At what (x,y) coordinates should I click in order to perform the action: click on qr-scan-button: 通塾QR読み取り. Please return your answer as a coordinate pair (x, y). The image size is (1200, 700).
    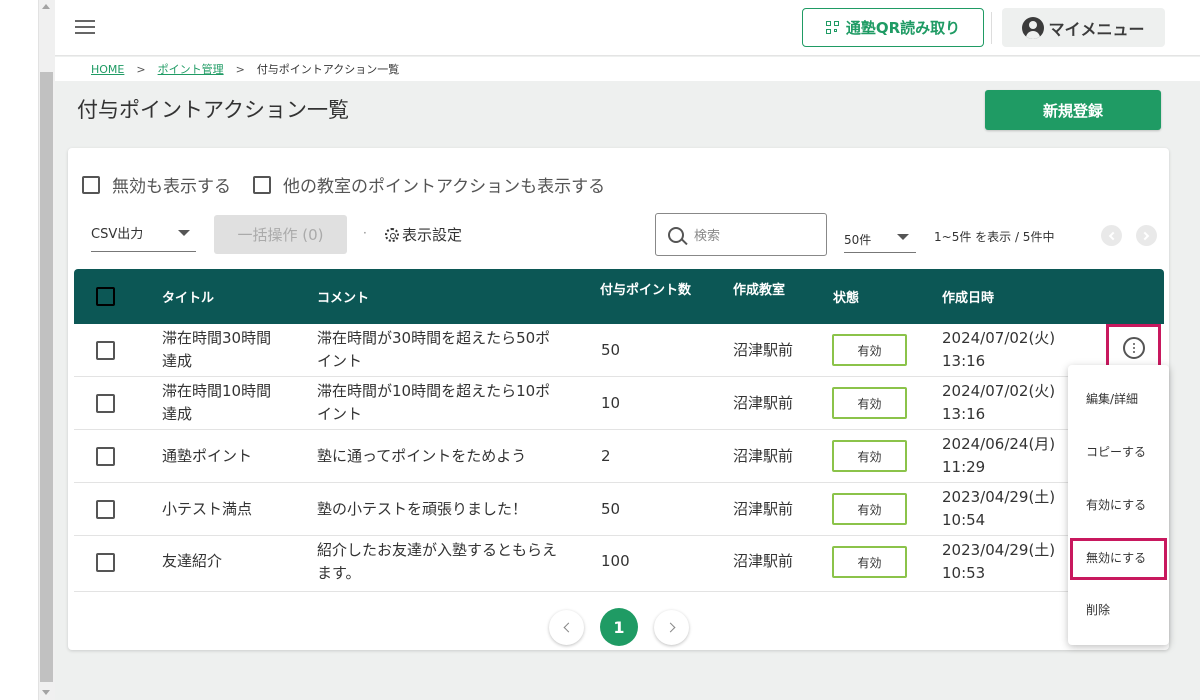
    Looking at the image, I should click on (893, 27).